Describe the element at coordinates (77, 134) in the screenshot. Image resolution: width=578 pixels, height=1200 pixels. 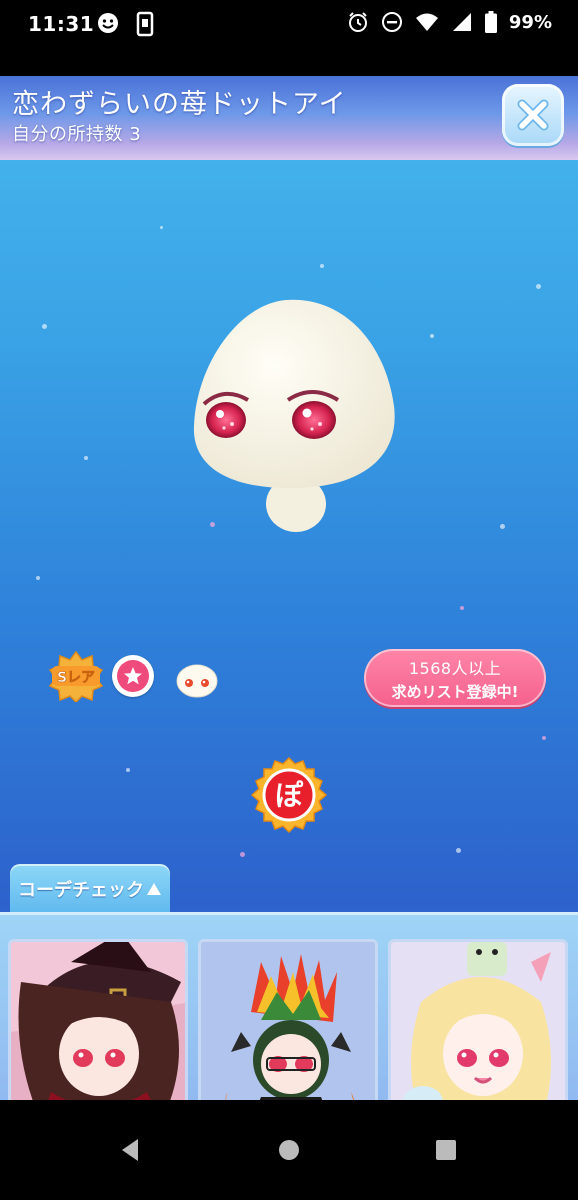
I see `owned-count: 自分の所持数 3` at that location.